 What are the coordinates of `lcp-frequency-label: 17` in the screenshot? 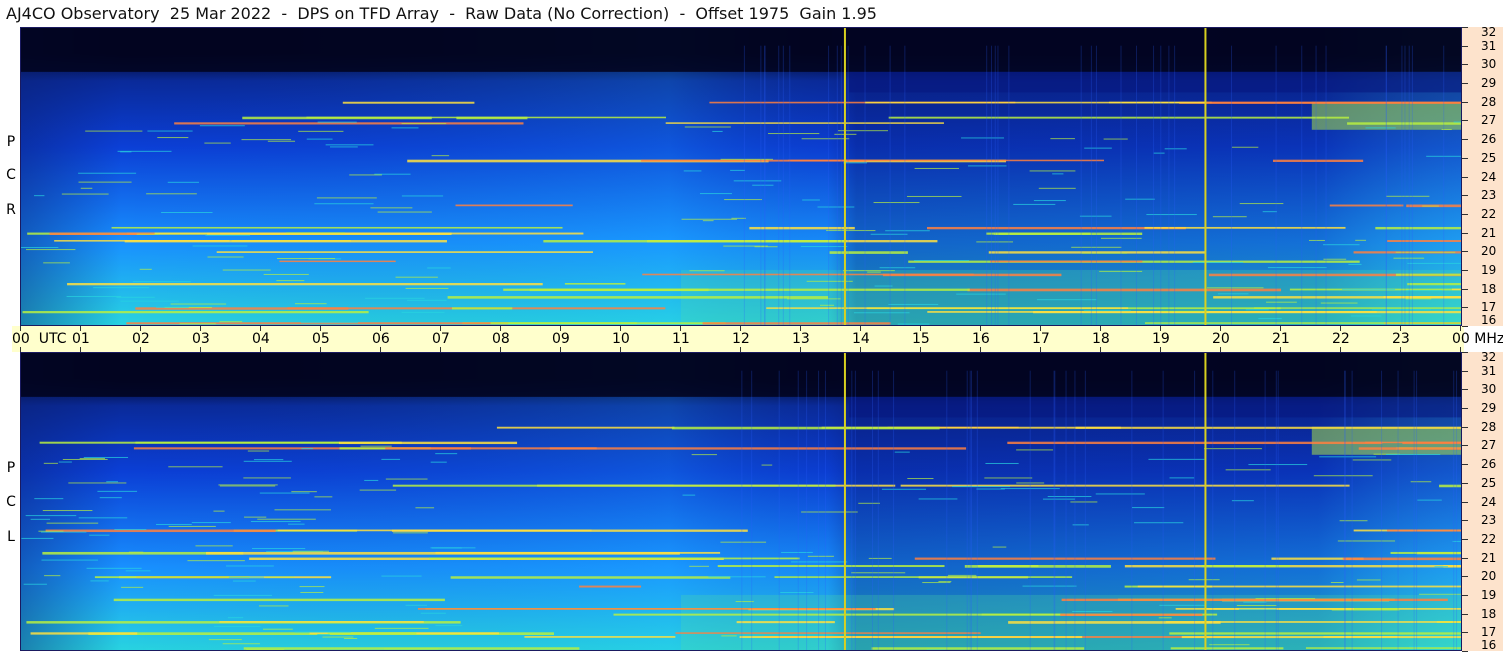 It's located at (1489, 632).